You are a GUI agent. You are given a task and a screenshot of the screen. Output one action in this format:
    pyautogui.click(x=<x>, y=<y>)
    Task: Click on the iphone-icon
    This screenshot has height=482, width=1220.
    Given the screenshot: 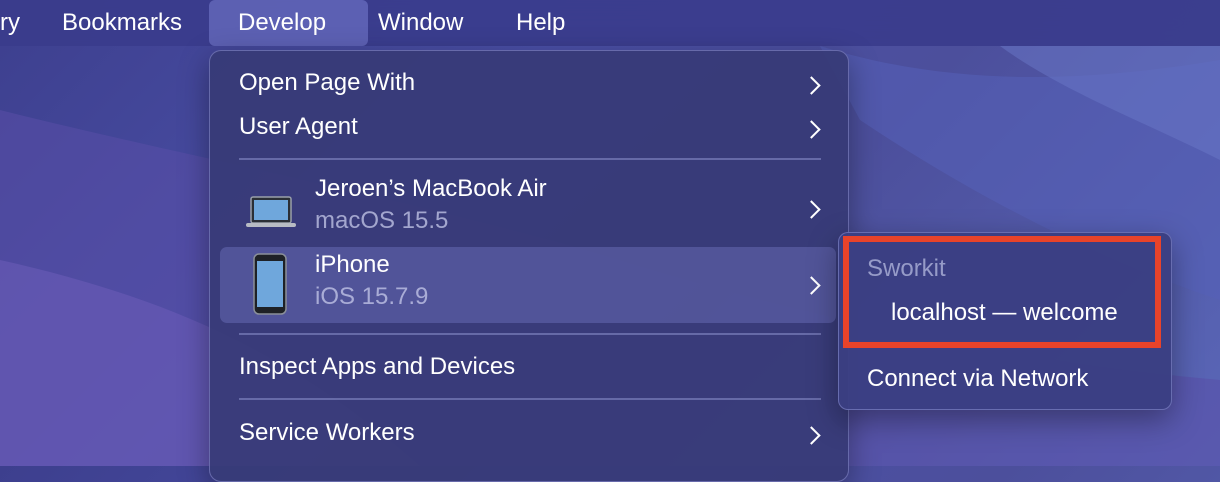 What is the action you would take?
    pyautogui.click(x=270, y=284)
    